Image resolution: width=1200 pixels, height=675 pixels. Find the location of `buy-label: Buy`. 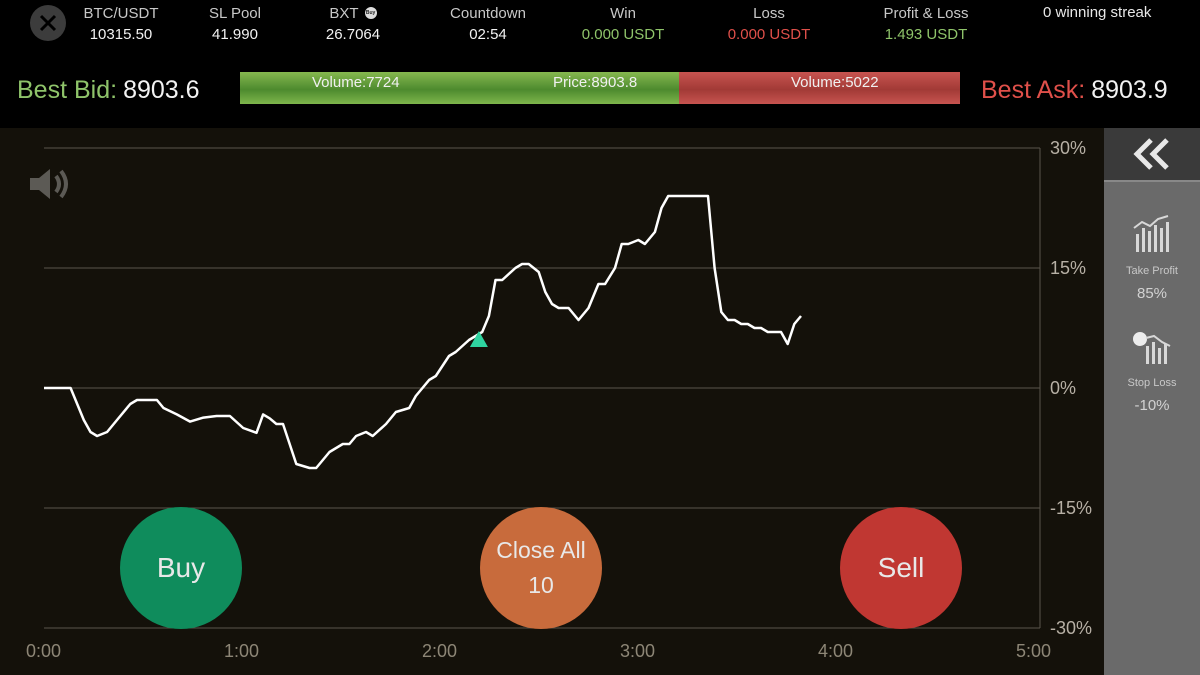

buy-label: Buy is located at coordinates (181, 567).